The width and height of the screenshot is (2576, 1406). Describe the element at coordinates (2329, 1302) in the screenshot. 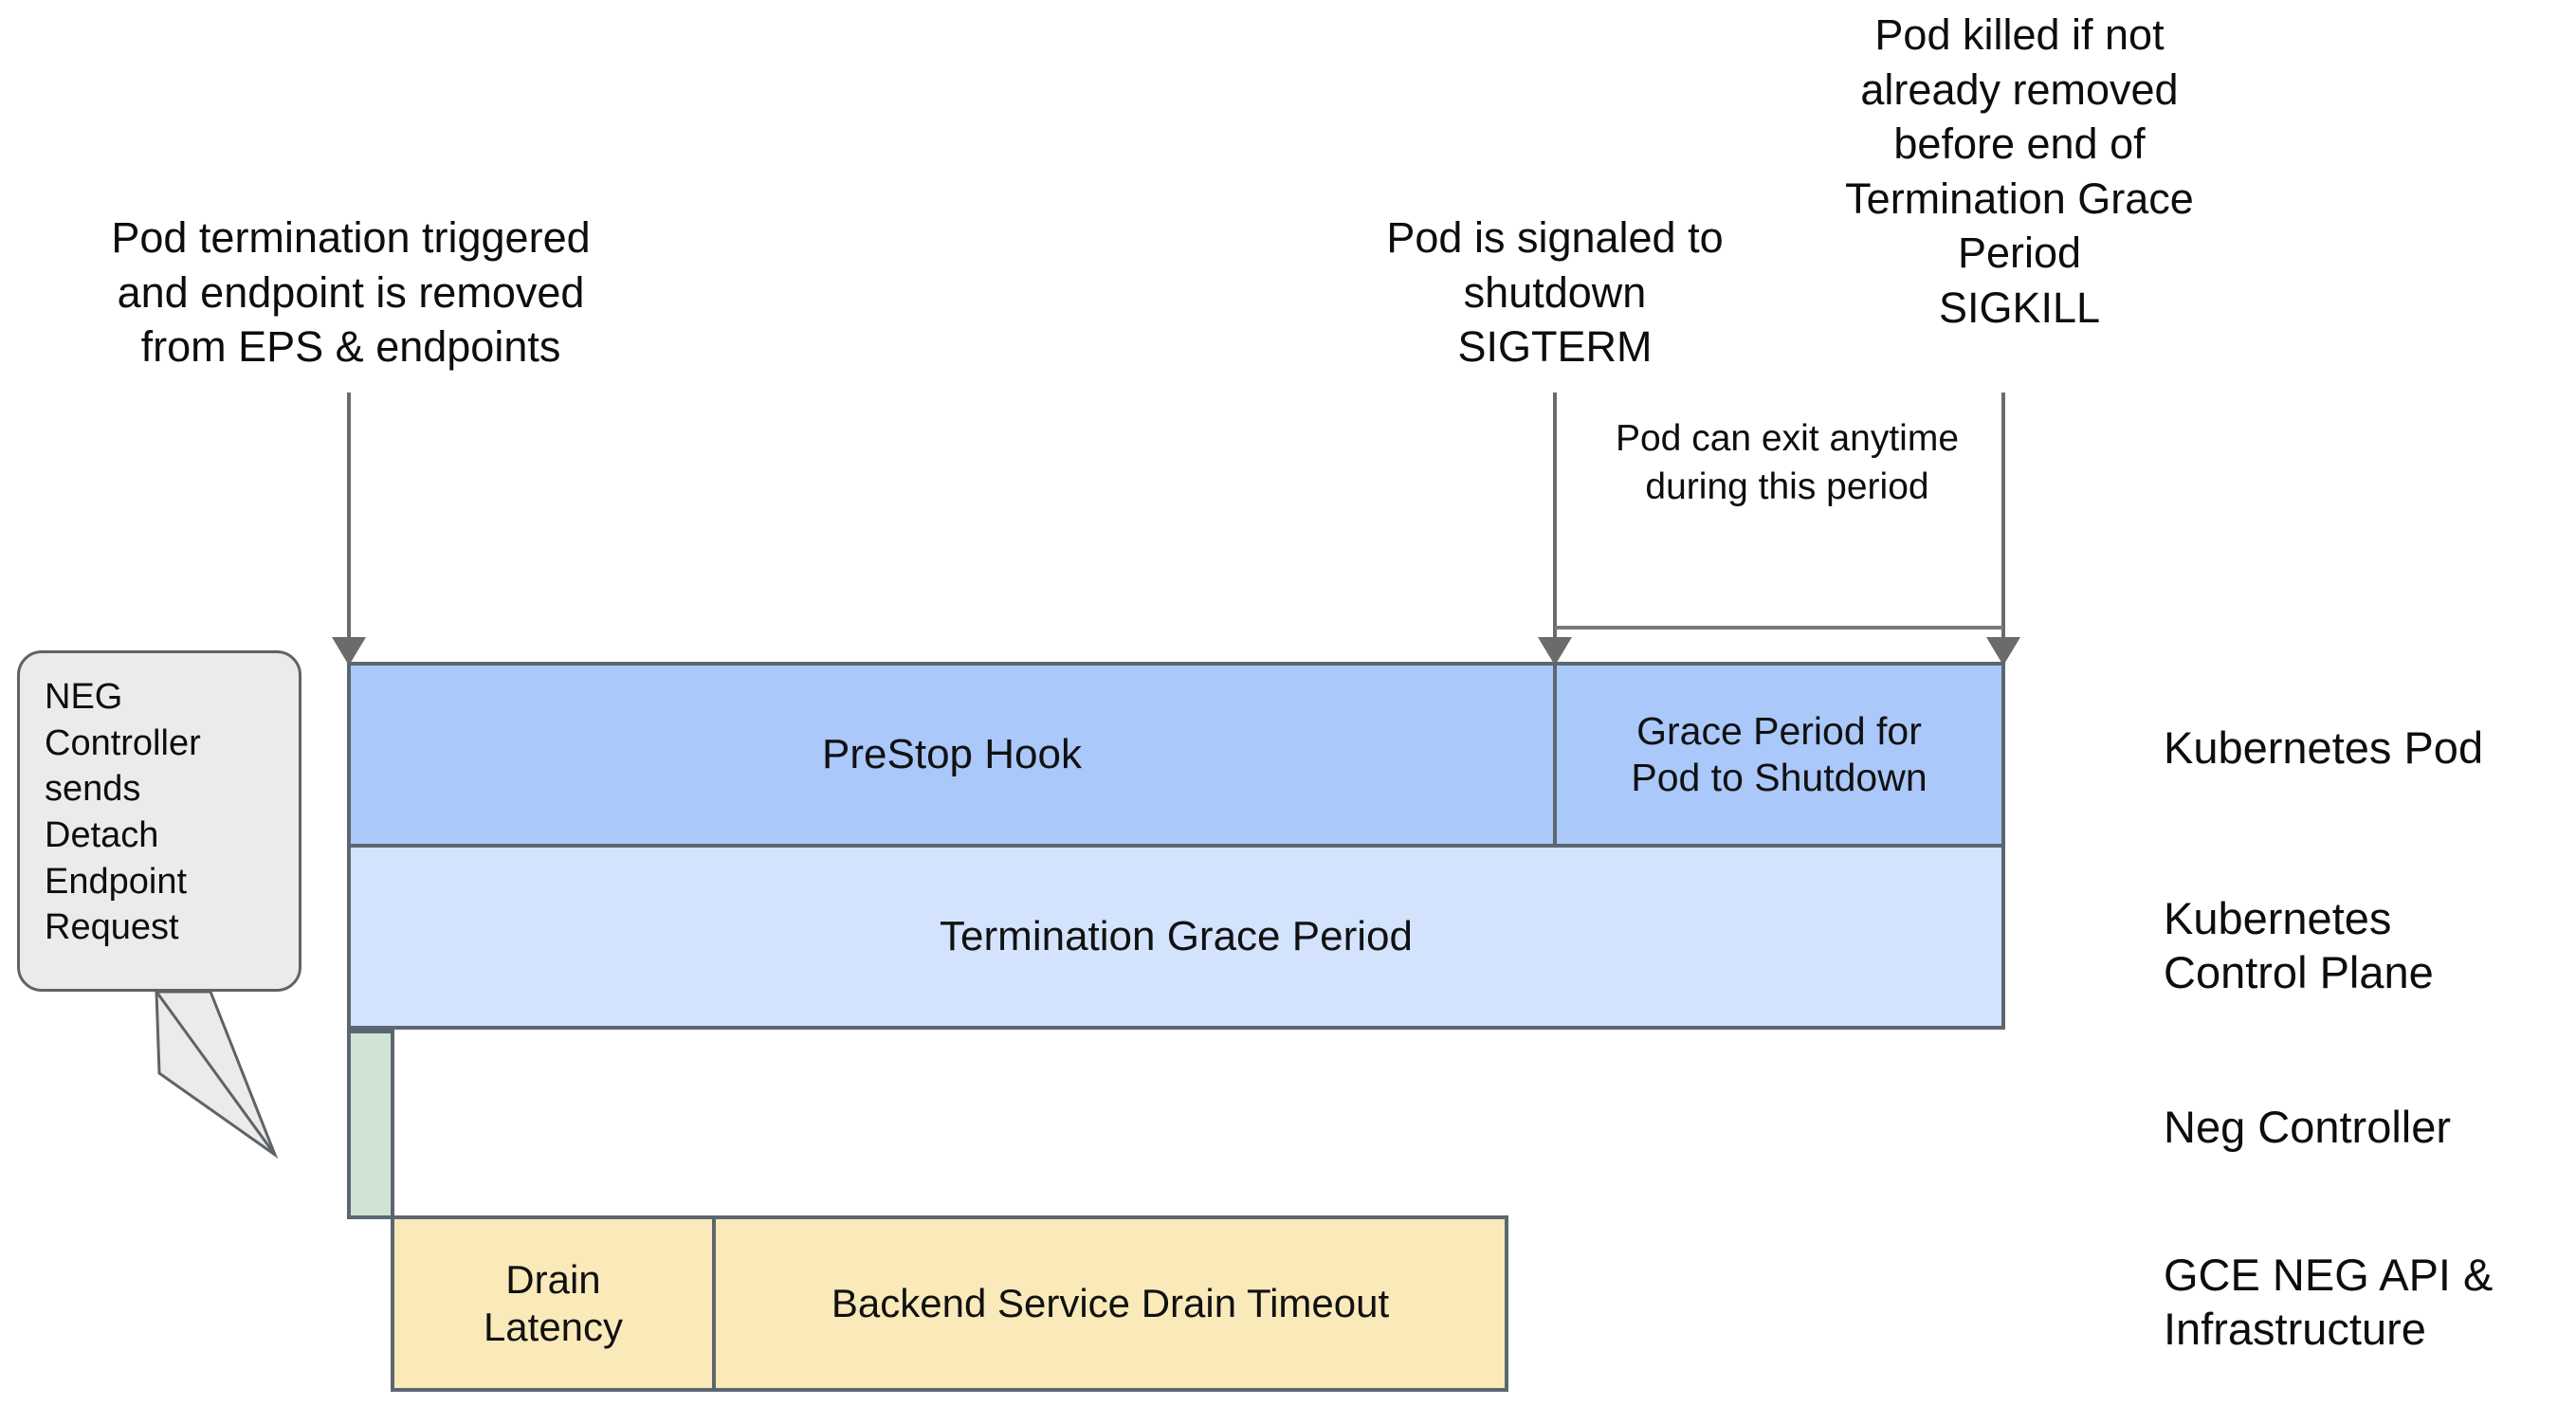

I see `lane-label-gce-neg-api: GCE NEG API & Infrastructure` at that location.